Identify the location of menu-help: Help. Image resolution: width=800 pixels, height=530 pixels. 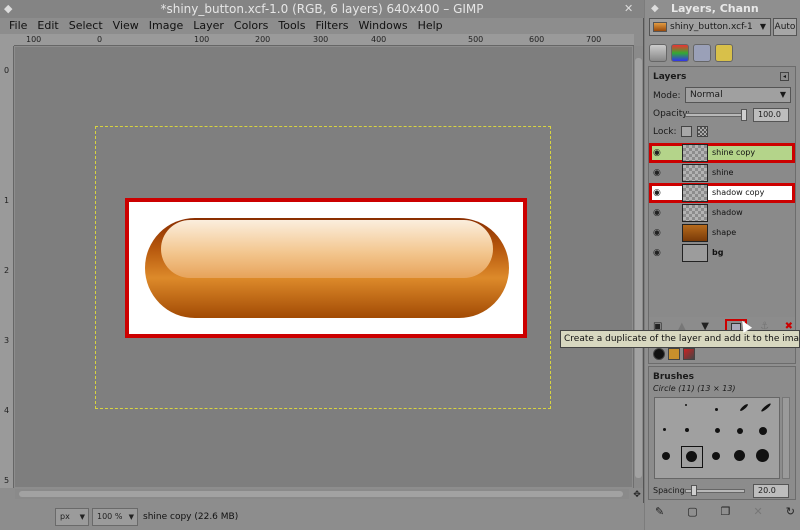
(430, 26).